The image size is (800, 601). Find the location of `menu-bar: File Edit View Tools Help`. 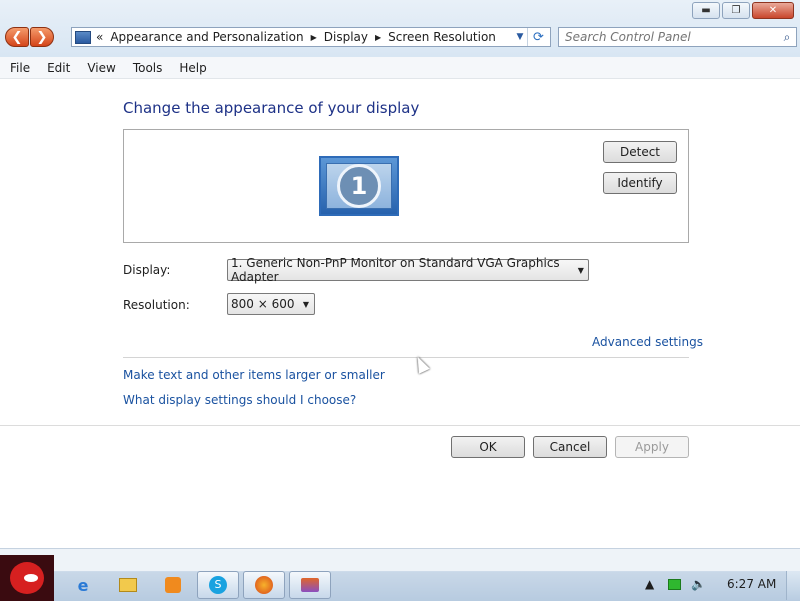

menu-bar: File Edit View Tools Help is located at coordinates (400, 68).